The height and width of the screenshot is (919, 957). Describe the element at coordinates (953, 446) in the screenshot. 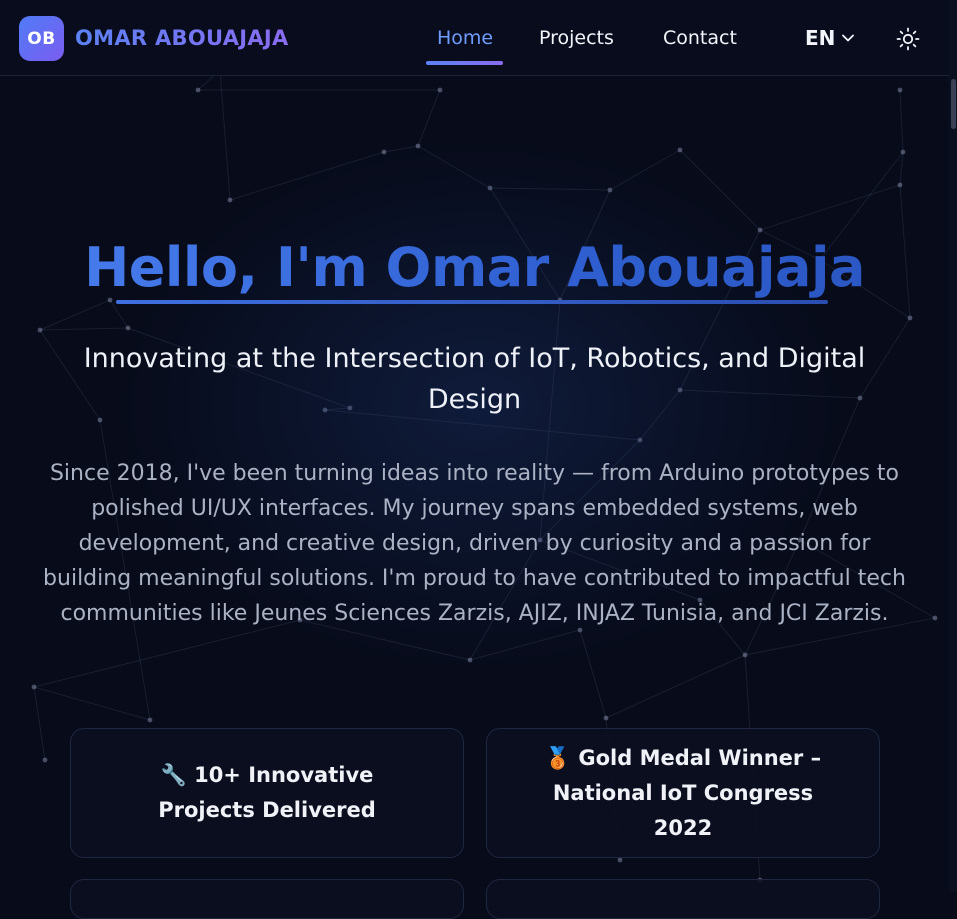

I see `scrollbar-track` at that location.